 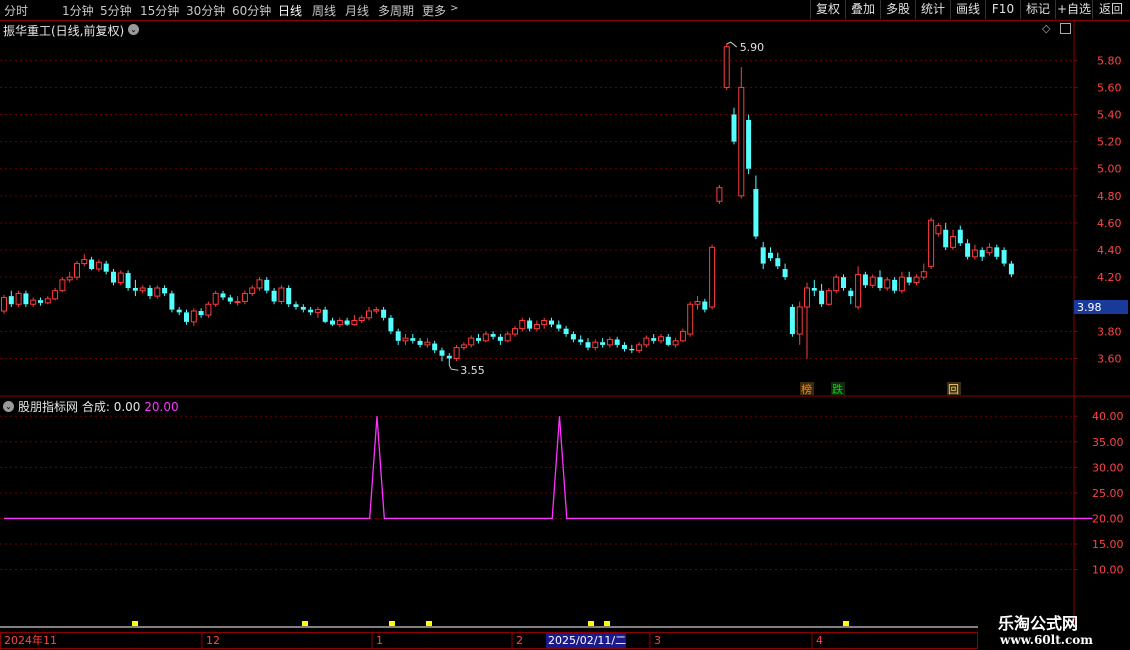 What do you see at coordinates (819, 640) in the screenshot?
I see `time-label-apr: 4` at bounding box center [819, 640].